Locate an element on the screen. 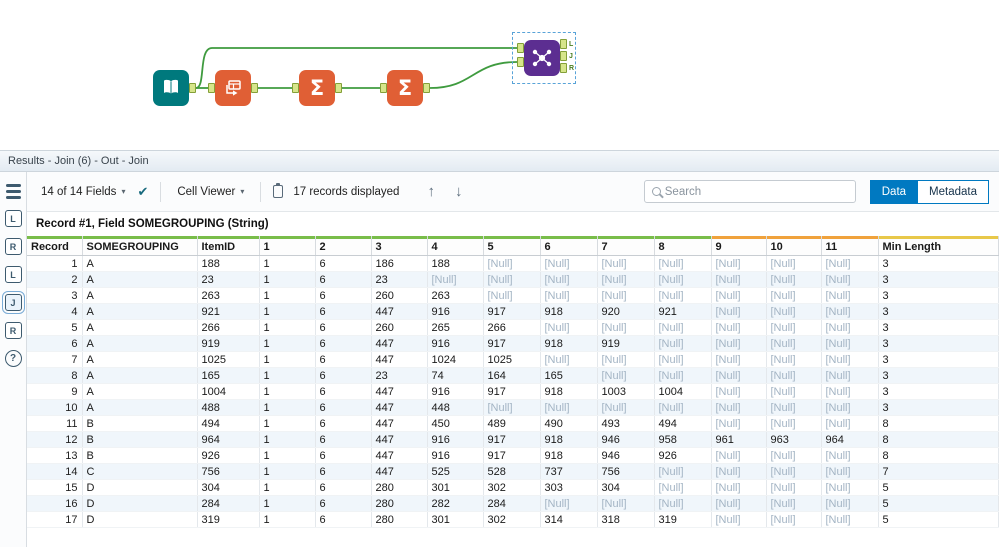  data-tab-button: Data is located at coordinates (894, 191).